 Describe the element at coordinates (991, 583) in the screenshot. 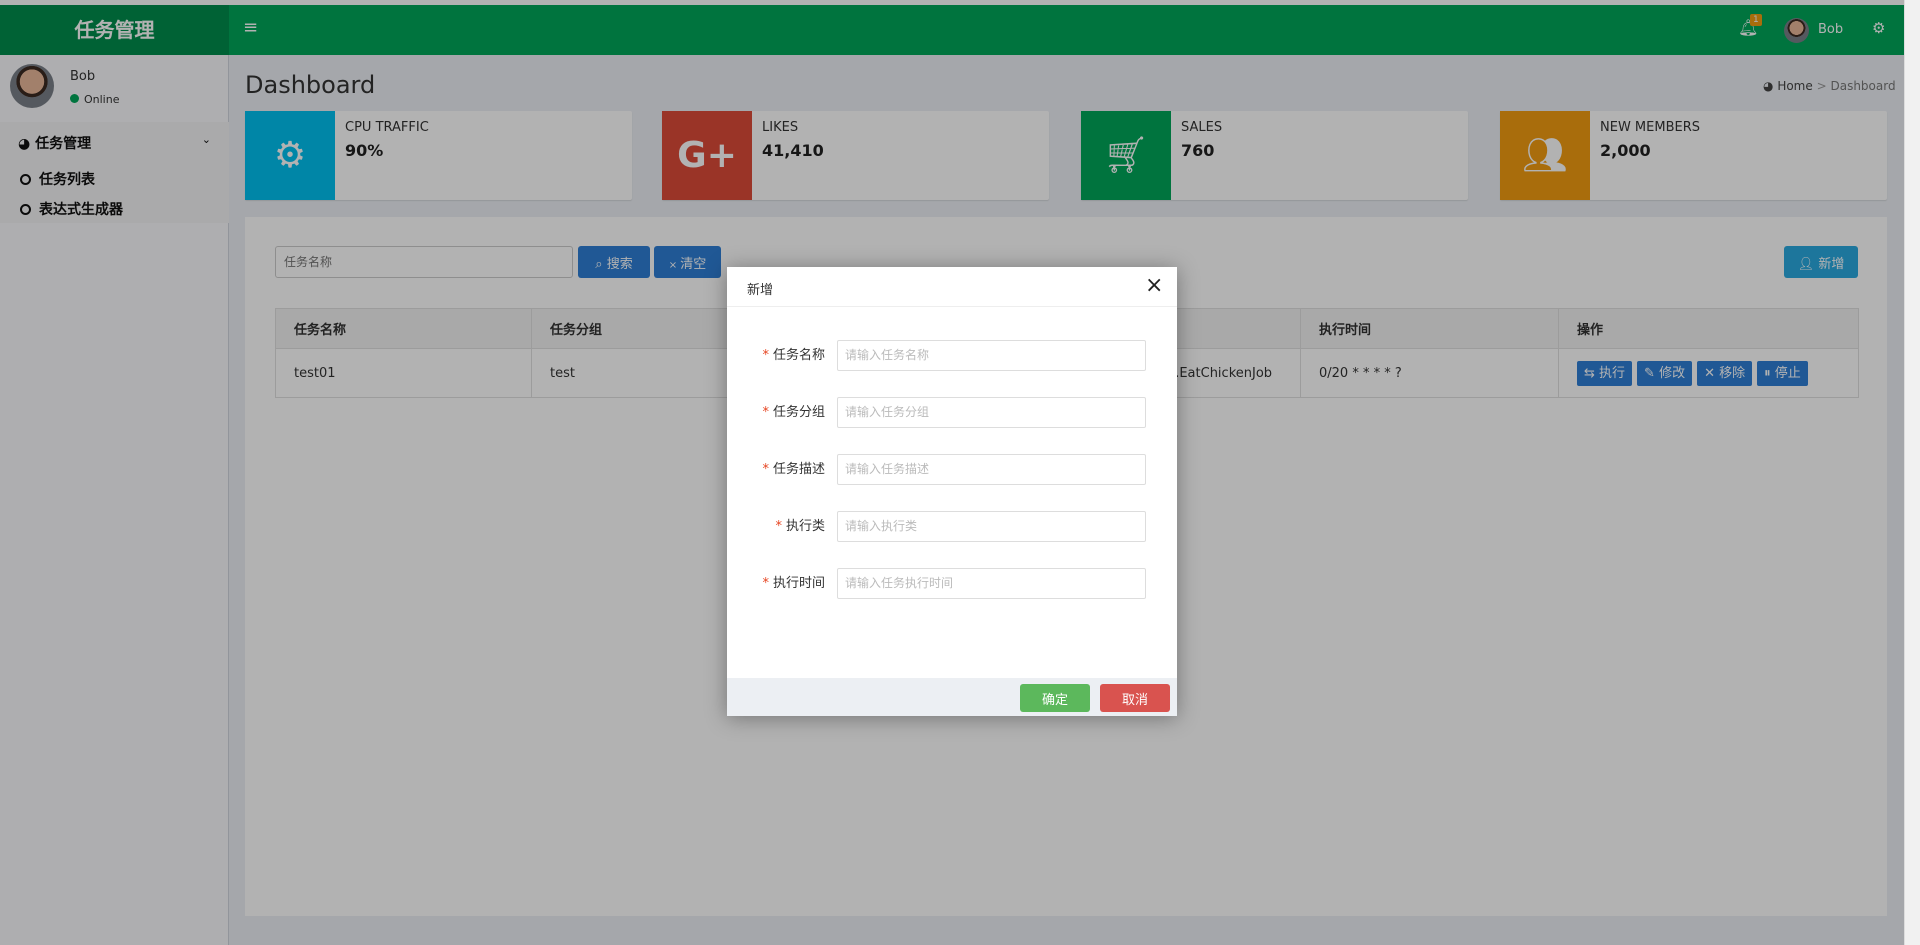

I see `cron-input: 请输入任务执行时间` at that location.